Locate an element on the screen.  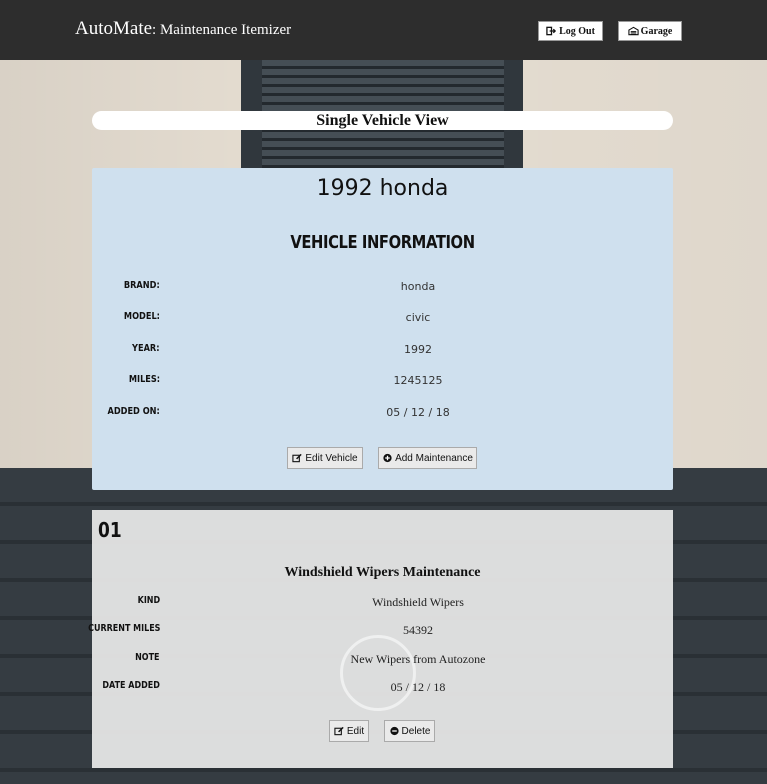
add-maintenance-button: Add Maintenance is located at coordinates (427, 458).